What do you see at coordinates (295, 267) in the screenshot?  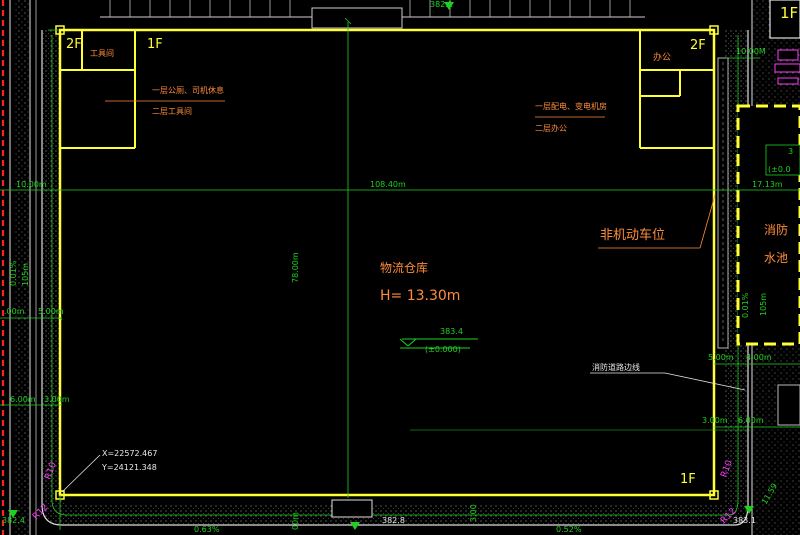 I see `dim-depth: 78.00m` at bounding box center [295, 267].